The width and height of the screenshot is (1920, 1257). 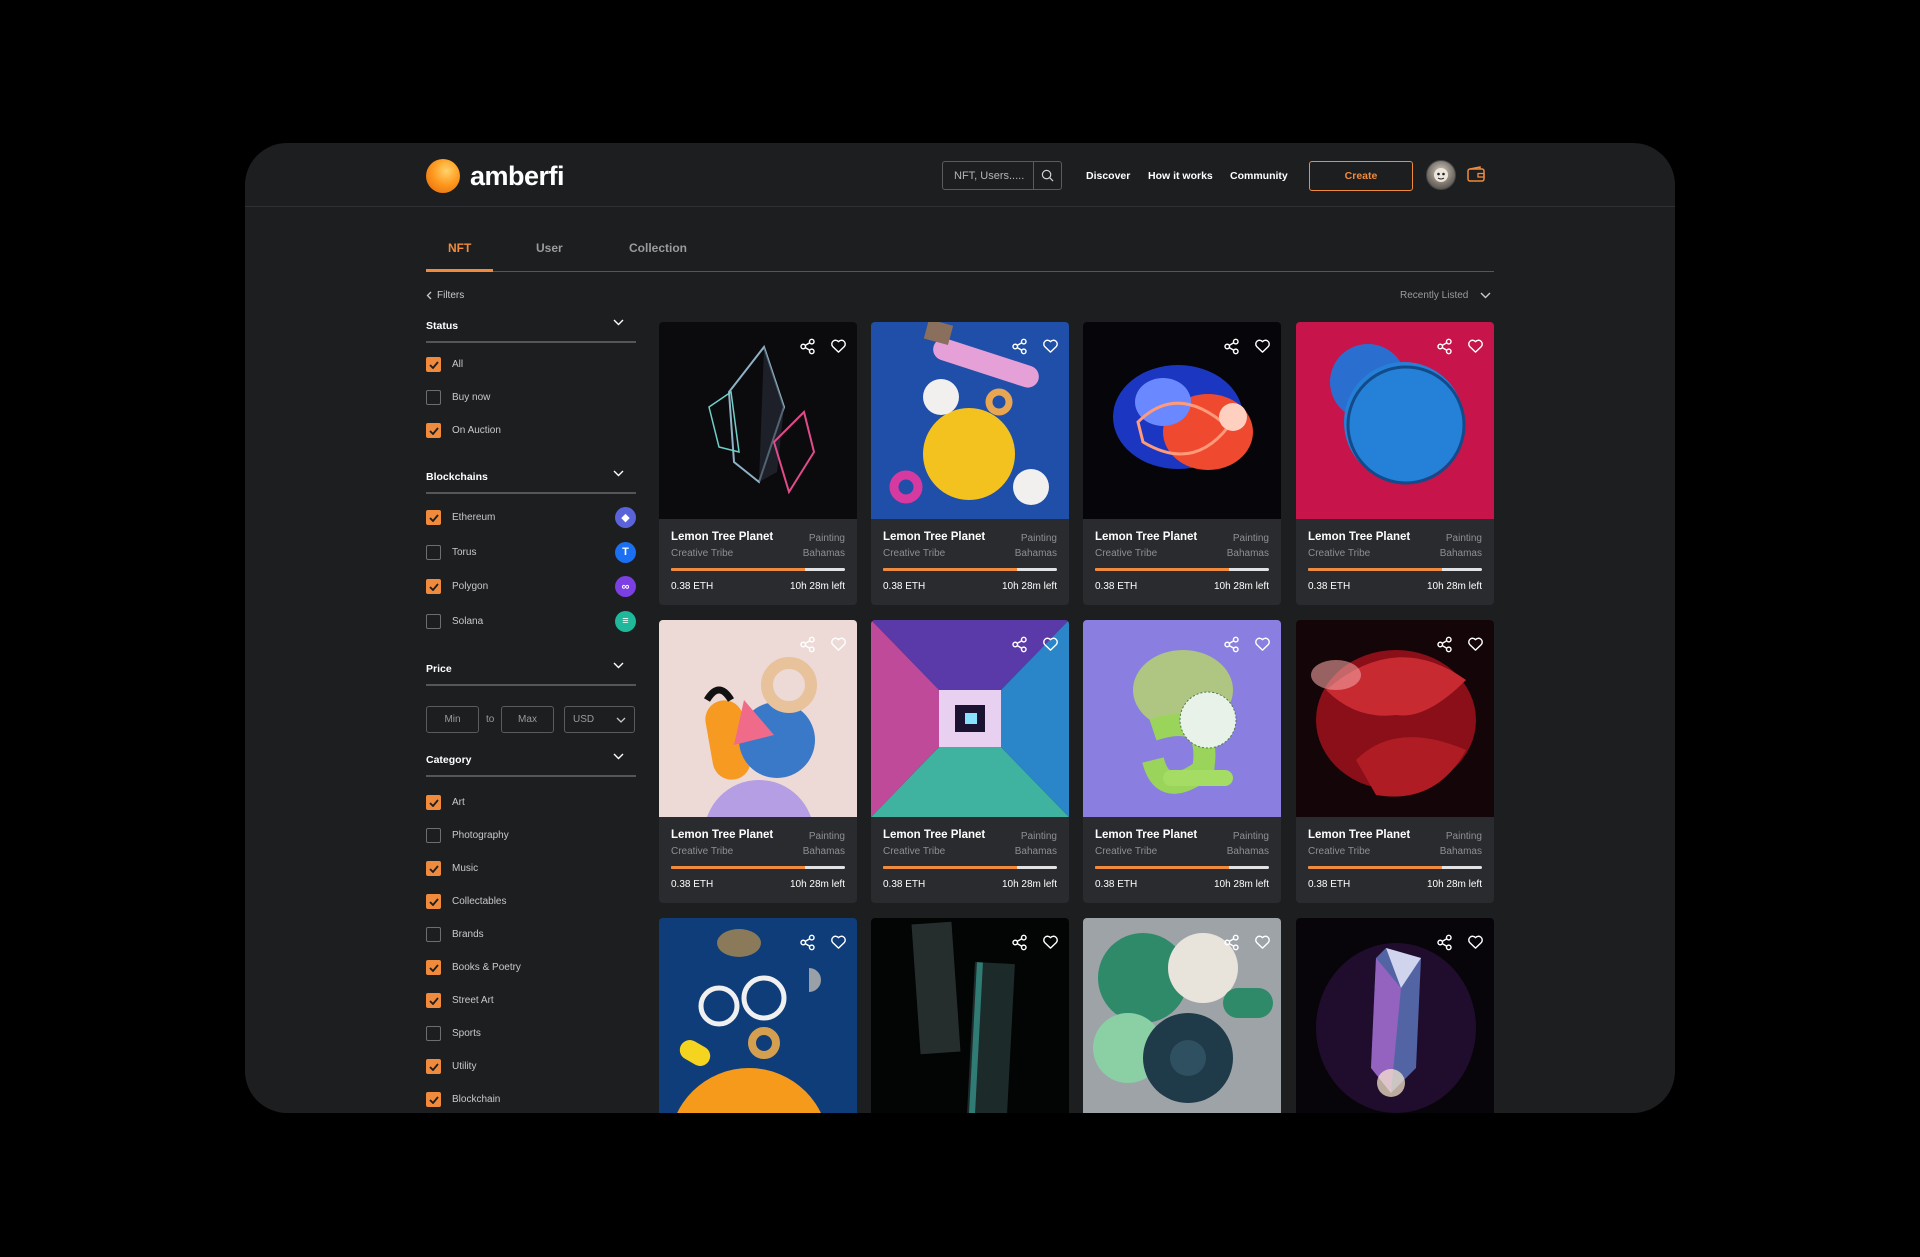 I want to click on tab-nft: NFT, so click(x=459, y=248).